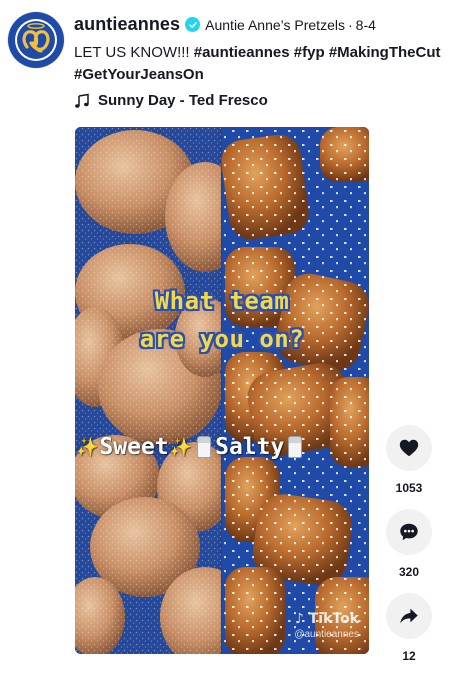  I want to click on tiktok-logo: ♪ TikTok, so click(326, 619).